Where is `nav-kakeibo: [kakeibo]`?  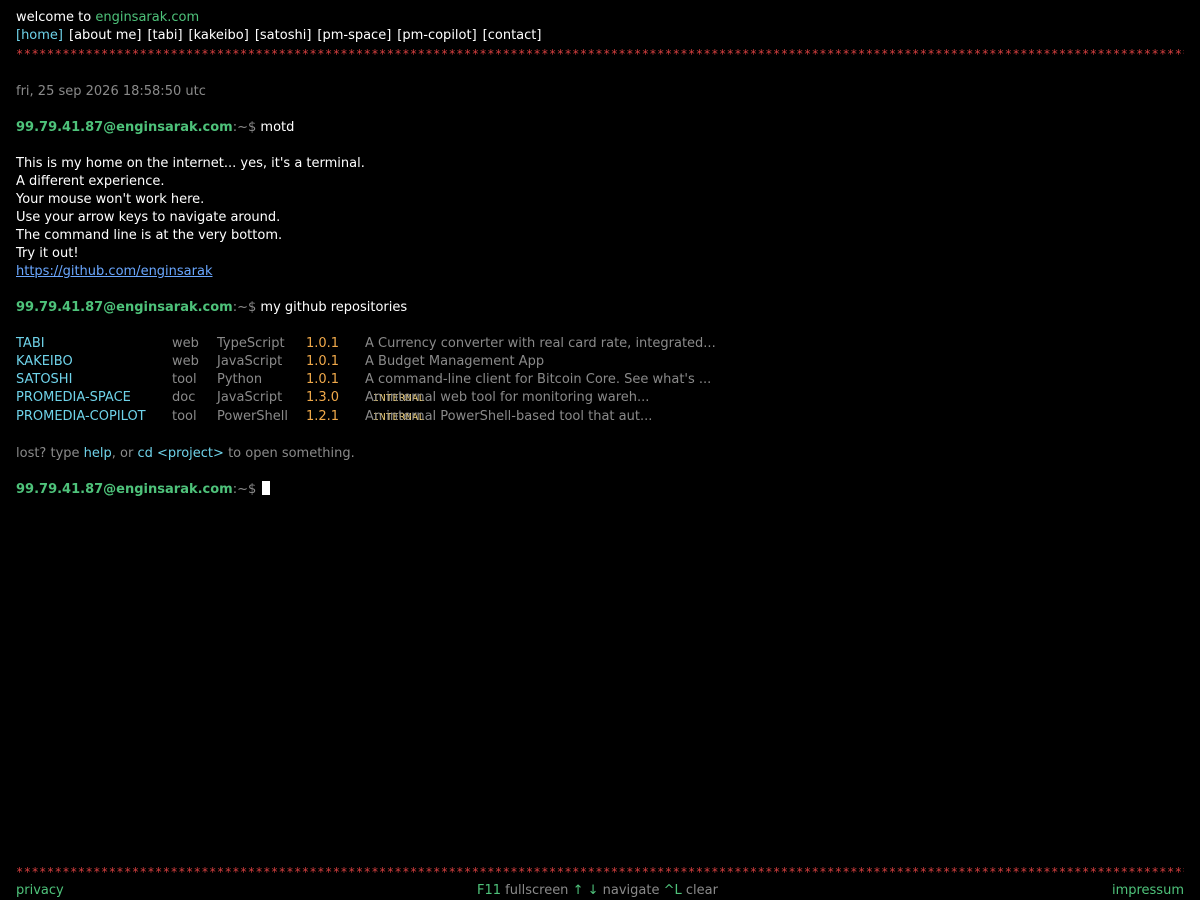
nav-kakeibo: [kakeibo] is located at coordinates (219, 35).